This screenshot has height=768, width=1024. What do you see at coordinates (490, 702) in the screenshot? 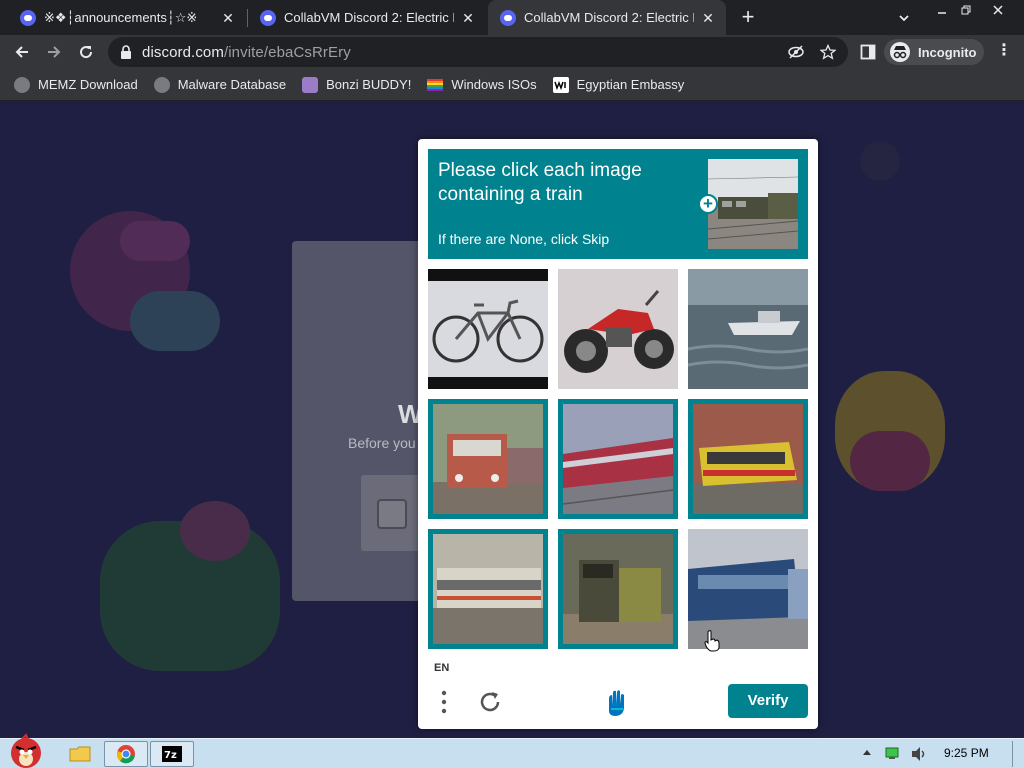
I see `refresh-icon` at bounding box center [490, 702].